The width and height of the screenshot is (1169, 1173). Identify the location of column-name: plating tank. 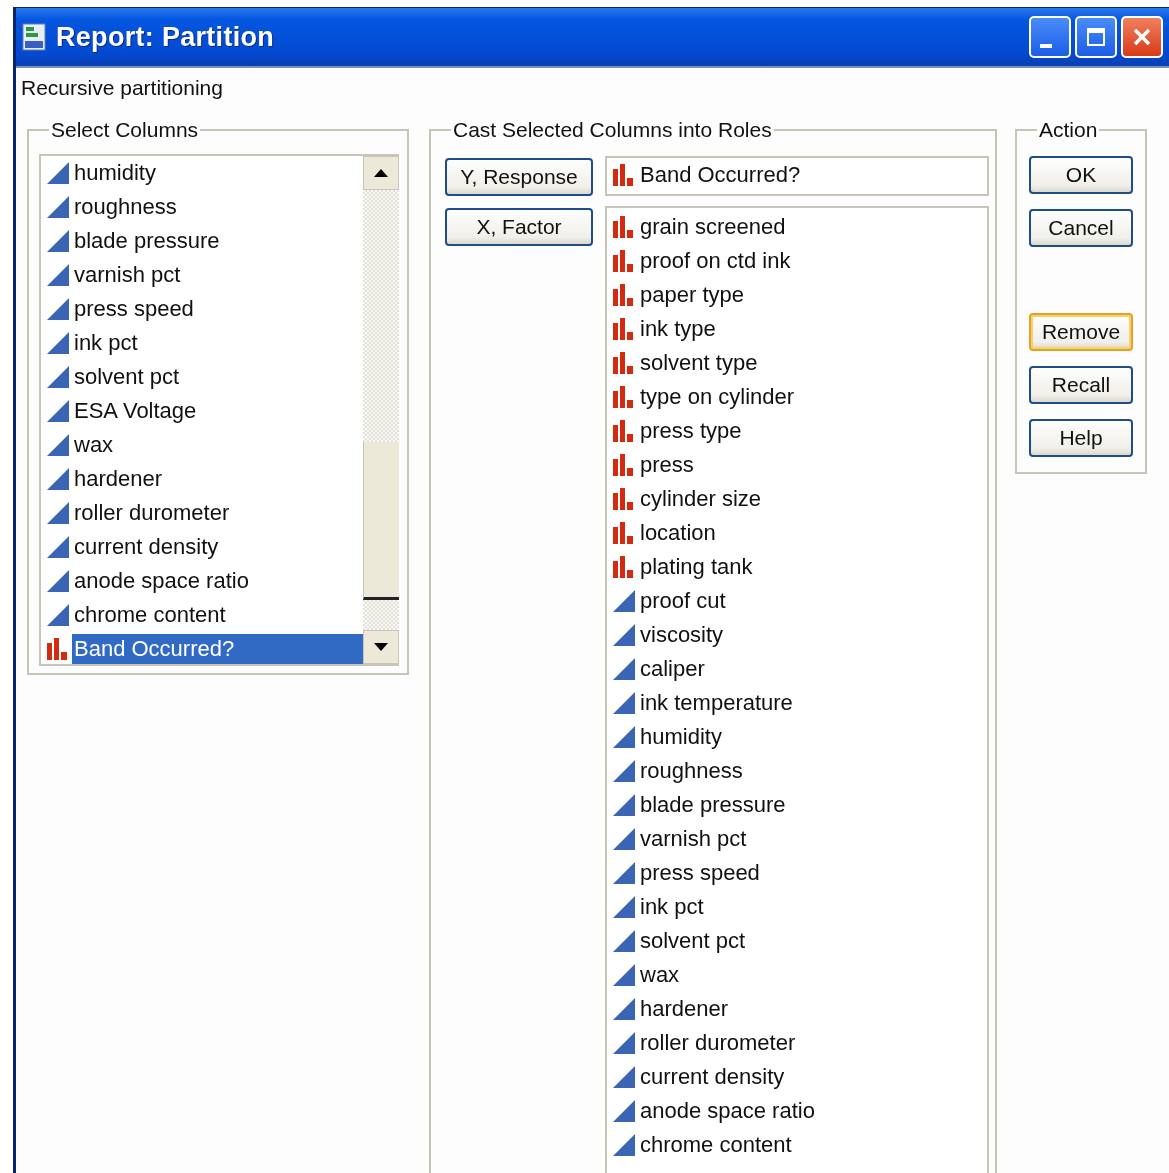
(696, 567).